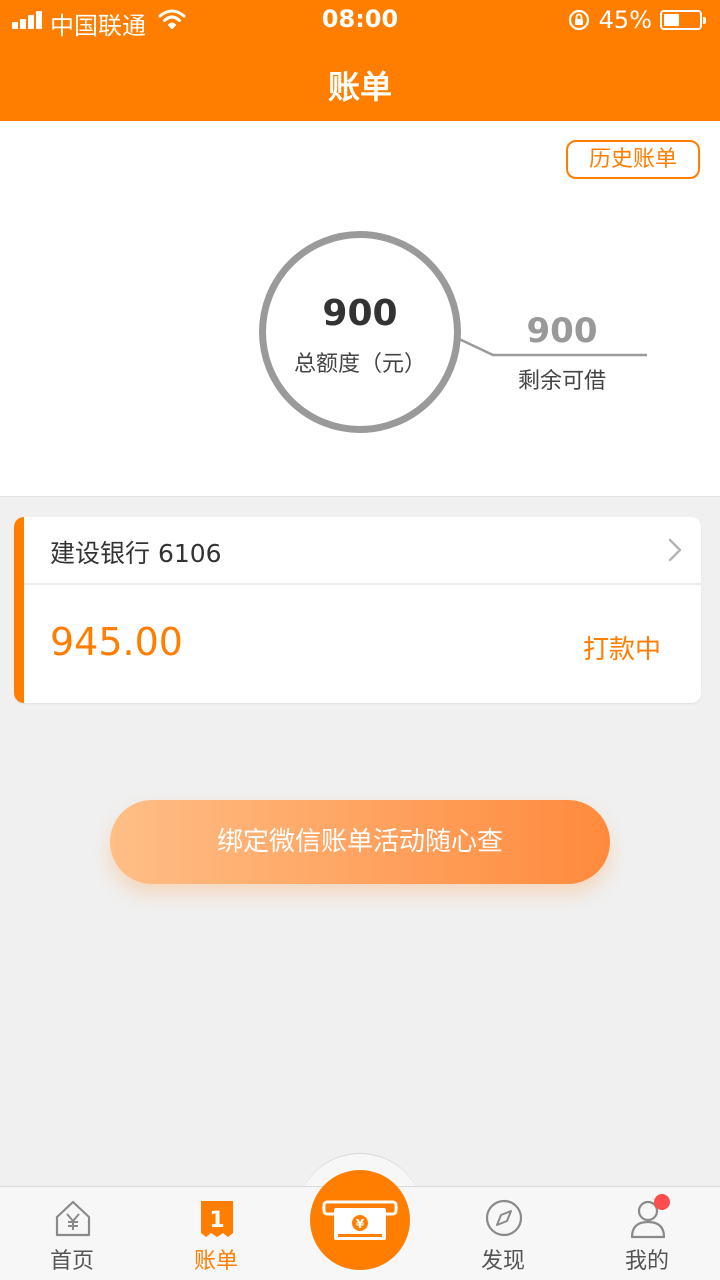 The width and height of the screenshot is (720, 1280). I want to click on total-credit-ring: 900 总额度（元）, so click(360, 332).